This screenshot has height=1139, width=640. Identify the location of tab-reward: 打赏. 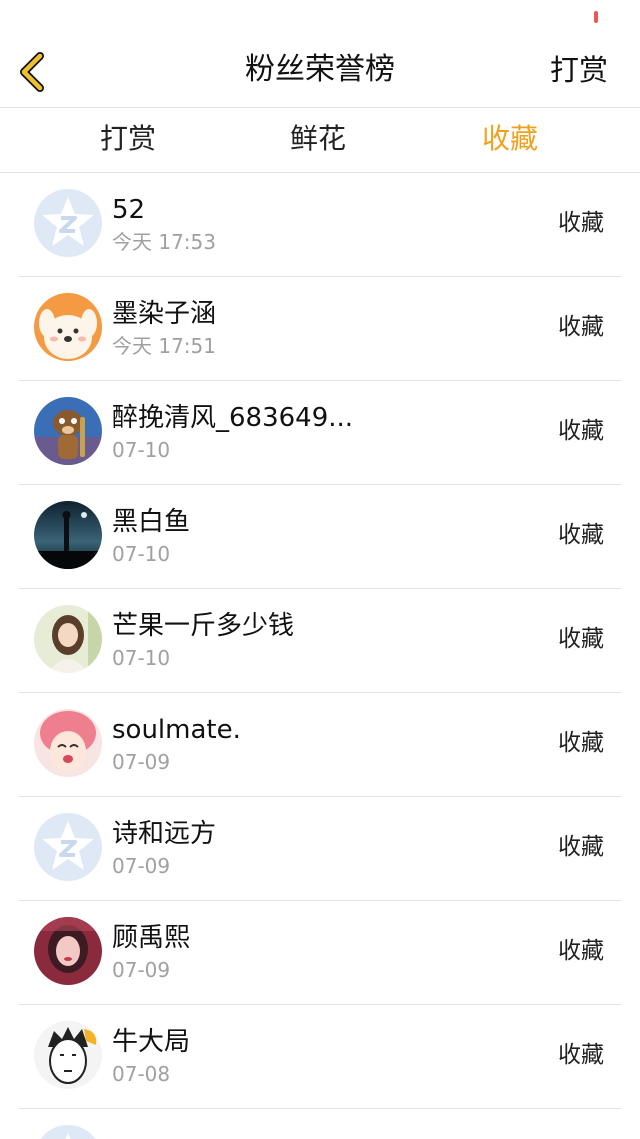
(128, 139).